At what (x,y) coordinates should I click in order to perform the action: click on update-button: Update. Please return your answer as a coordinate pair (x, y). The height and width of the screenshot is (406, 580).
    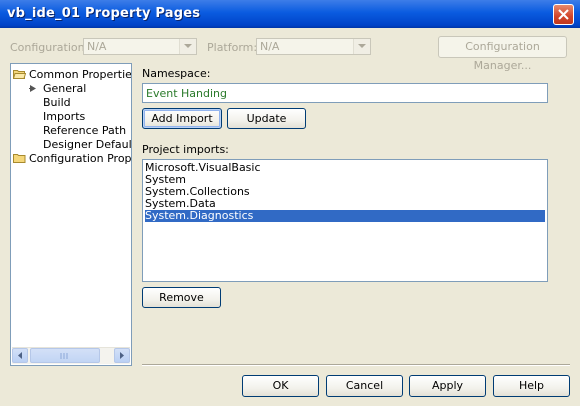
    Looking at the image, I should click on (266, 118).